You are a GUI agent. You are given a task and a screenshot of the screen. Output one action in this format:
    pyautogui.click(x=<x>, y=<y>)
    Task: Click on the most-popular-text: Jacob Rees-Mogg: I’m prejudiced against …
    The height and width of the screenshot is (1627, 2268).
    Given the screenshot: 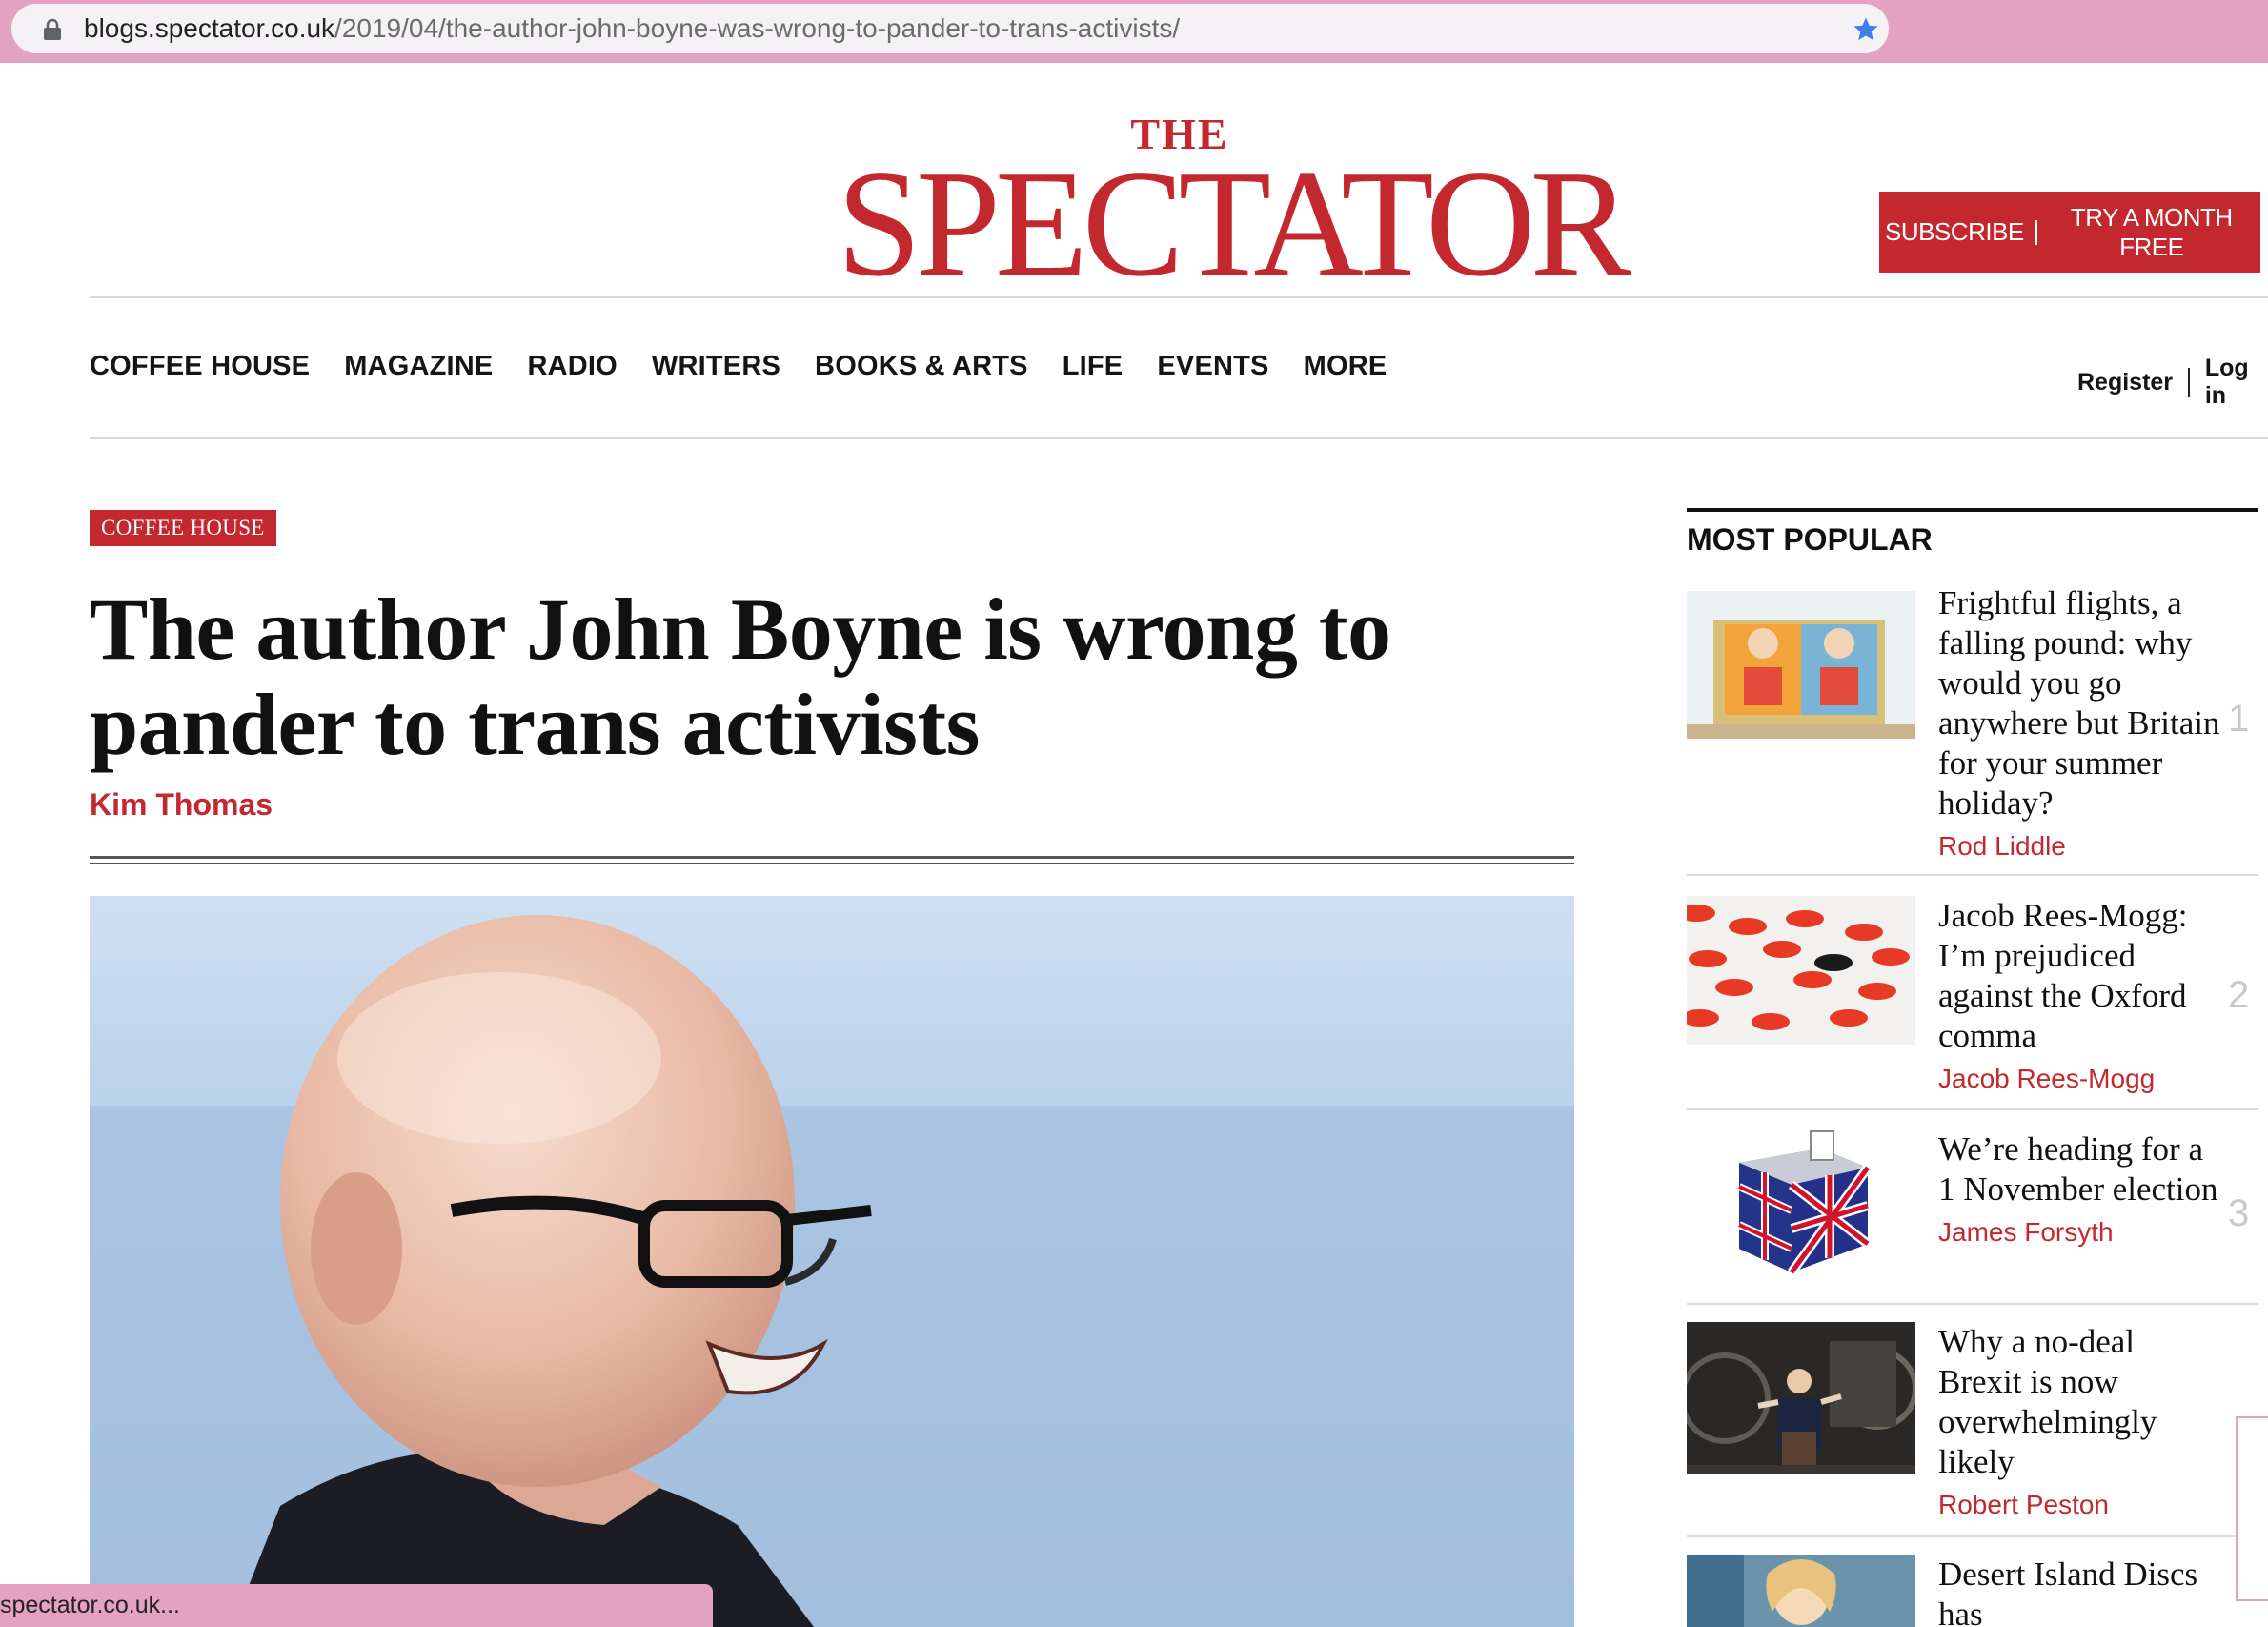 What is the action you would take?
    pyautogui.click(x=2081, y=995)
    